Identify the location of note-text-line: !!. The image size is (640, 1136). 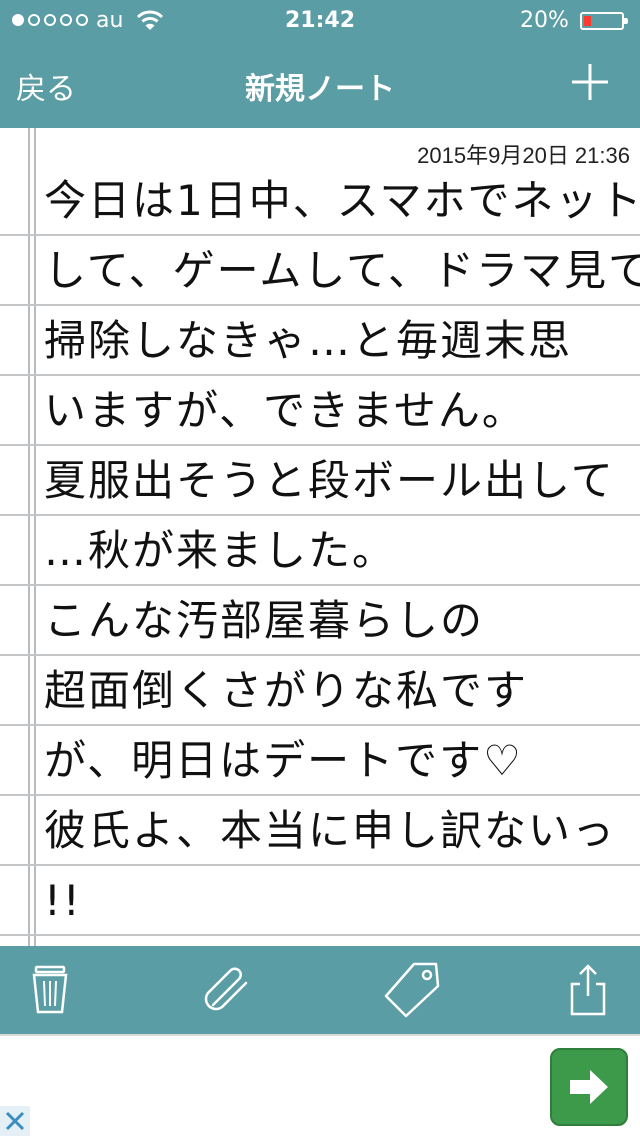
(63, 900).